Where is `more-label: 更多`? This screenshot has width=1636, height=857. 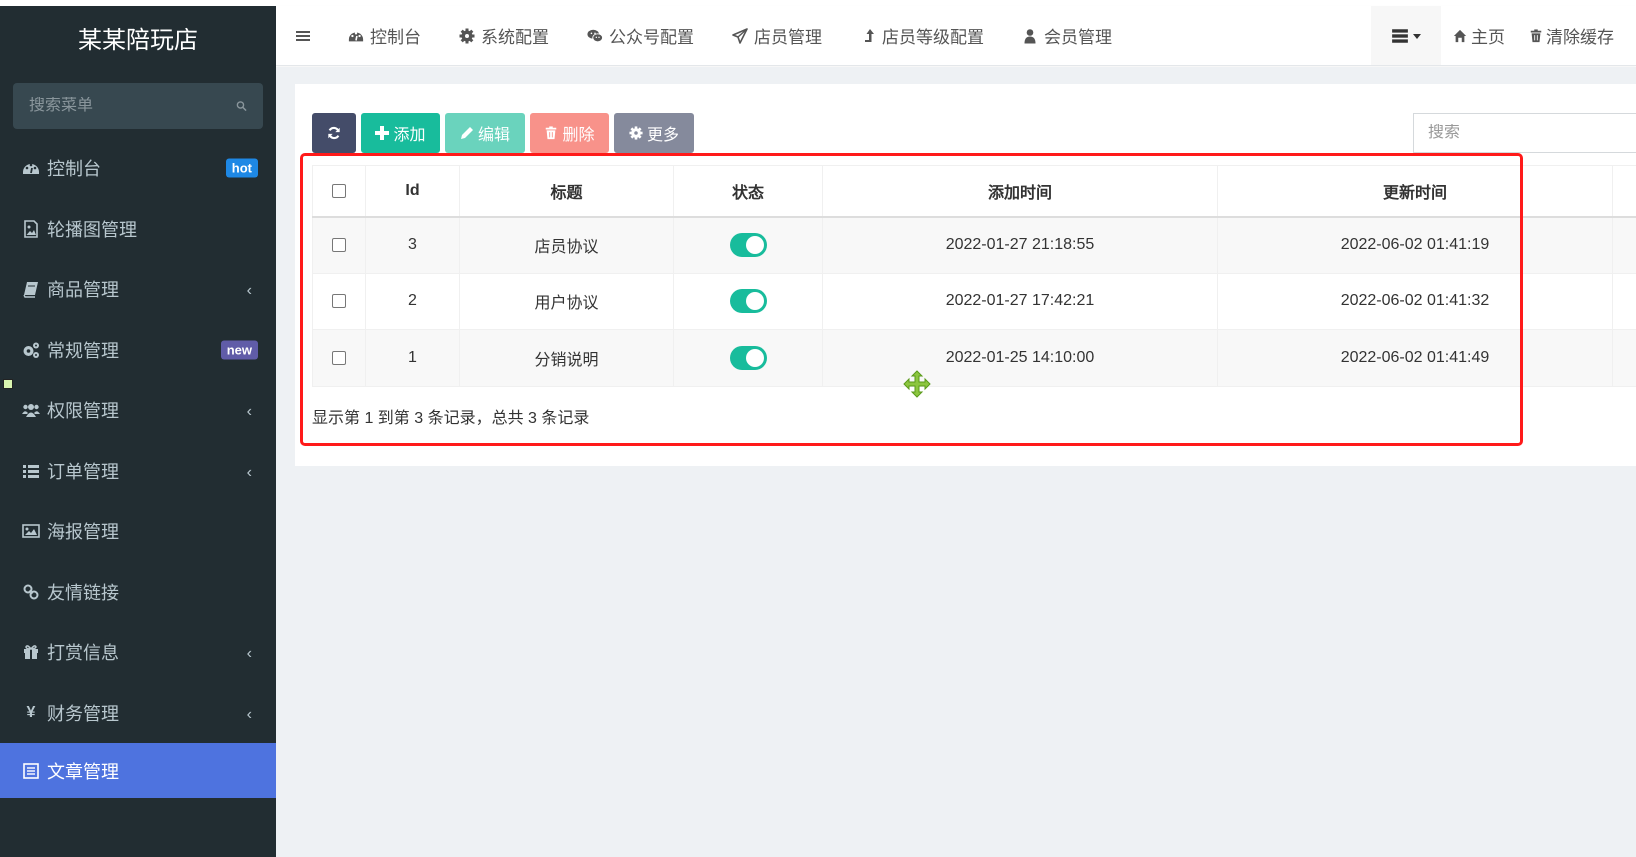
more-label: 更多 is located at coordinates (662, 135).